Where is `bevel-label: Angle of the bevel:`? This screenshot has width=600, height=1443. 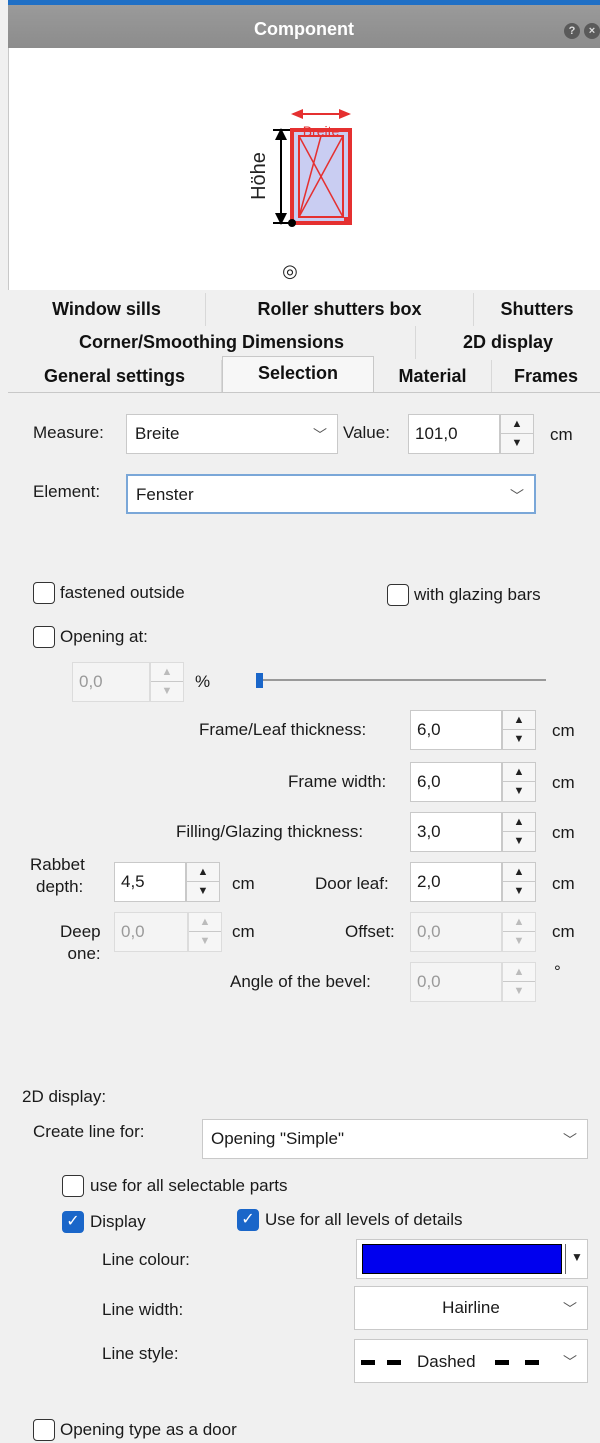 bevel-label: Angle of the bevel: is located at coordinates (300, 981).